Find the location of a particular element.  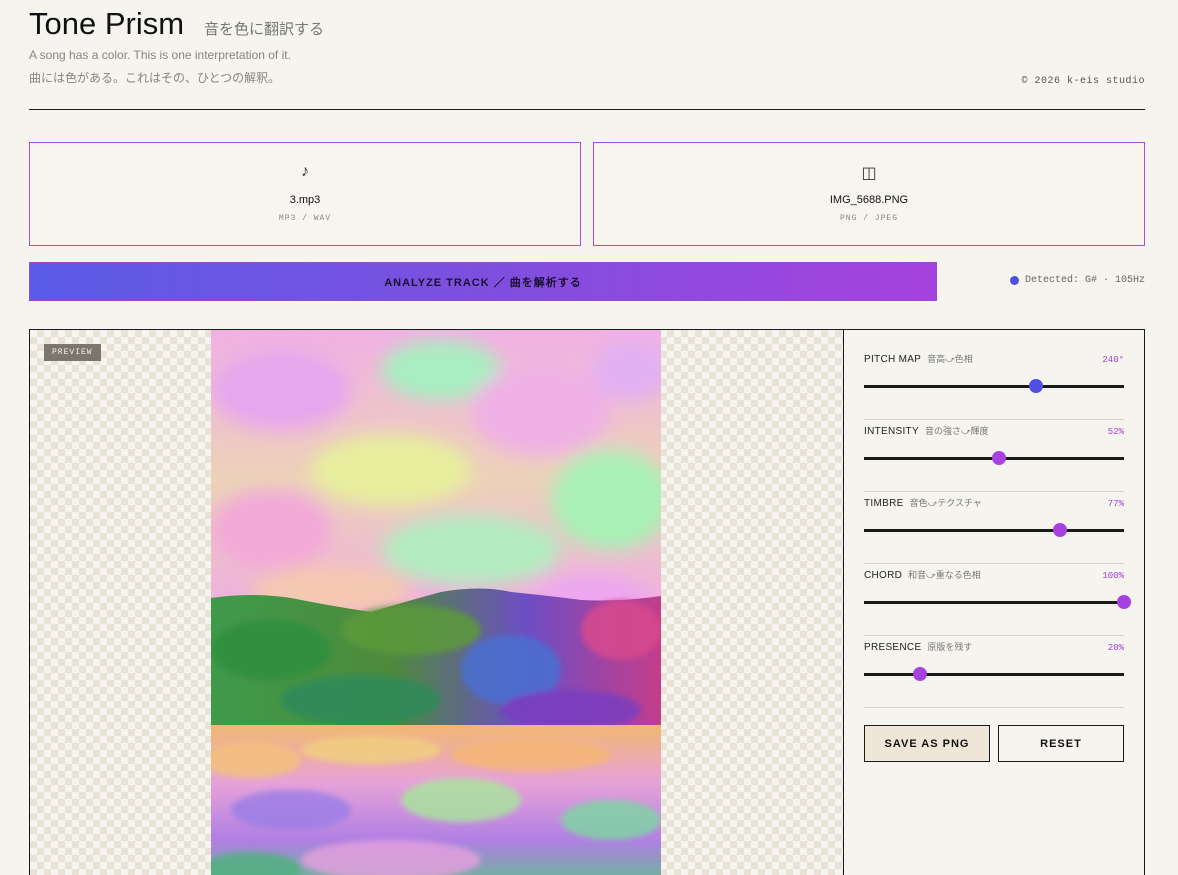

detected-readout: Detected: G# · 105Hz is located at coordinates (1077, 280).